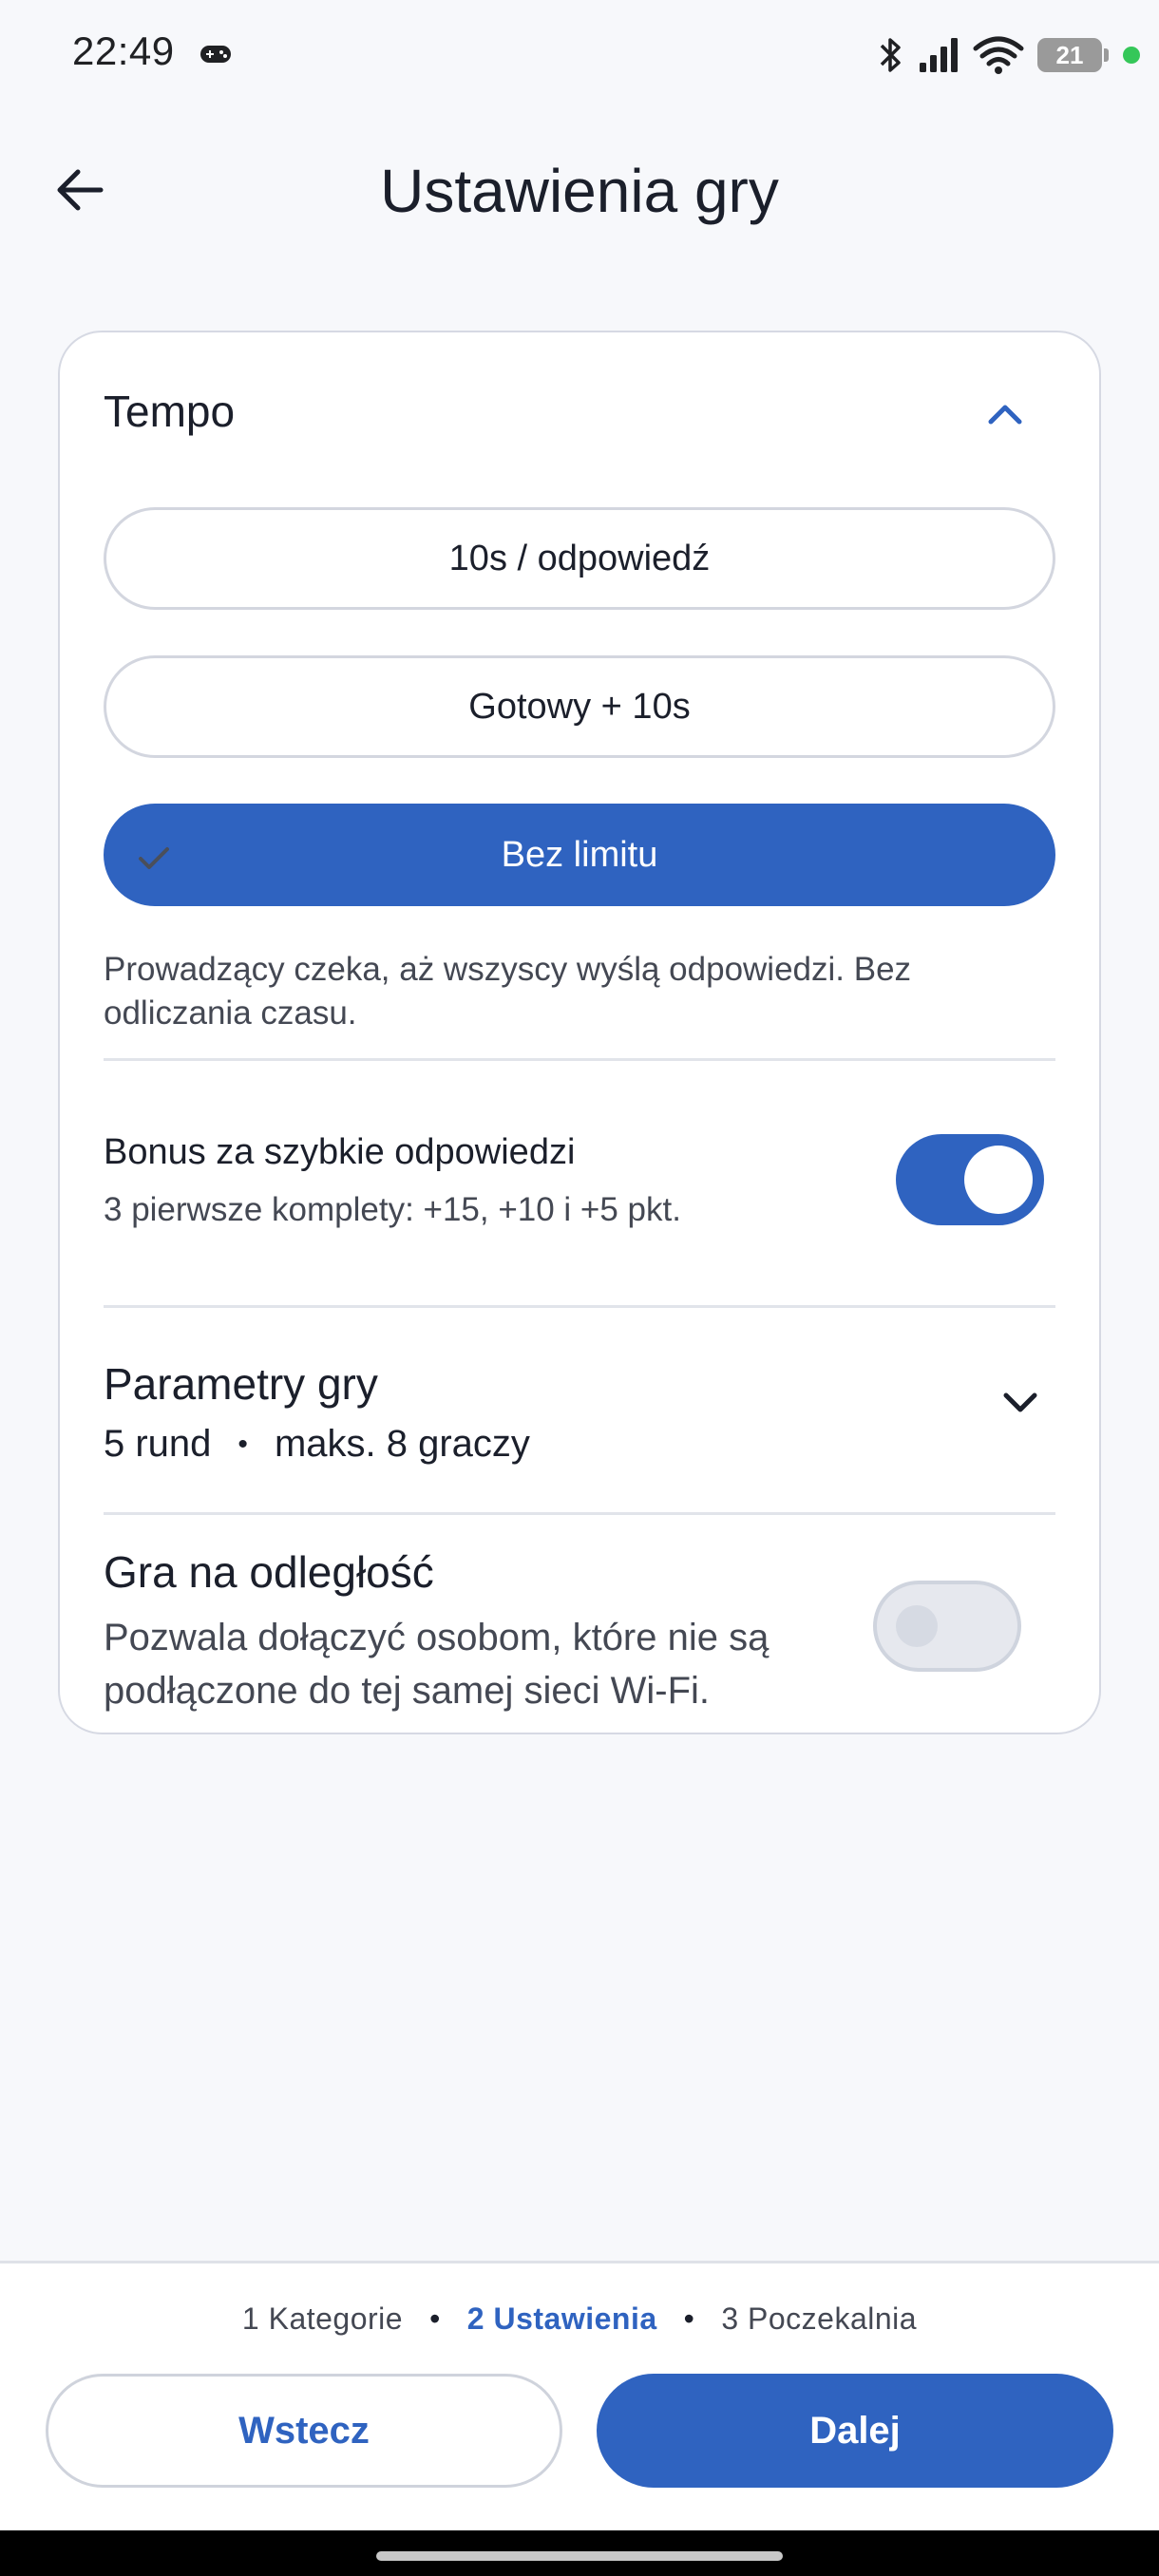 The image size is (1159, 2576). Describe the element at coordinates (890, 55) in the screenshot. I see `bluetooth-icon` at that location.